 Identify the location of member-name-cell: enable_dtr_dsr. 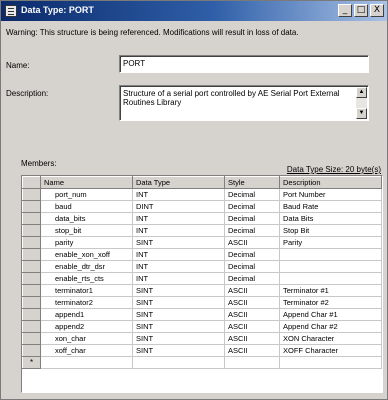
(86, 266).